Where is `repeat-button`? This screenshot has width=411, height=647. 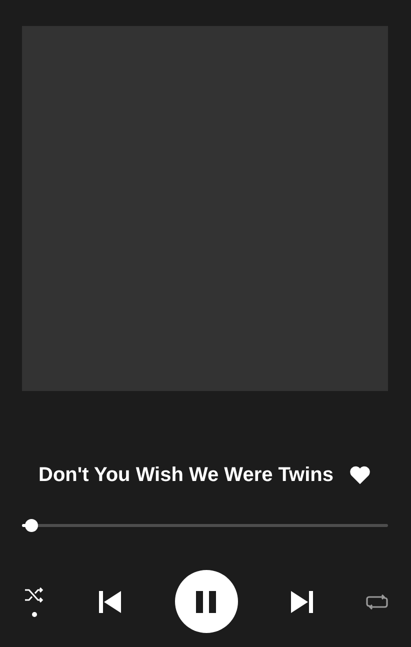 repeat-button is located at coordinates (377, 601).